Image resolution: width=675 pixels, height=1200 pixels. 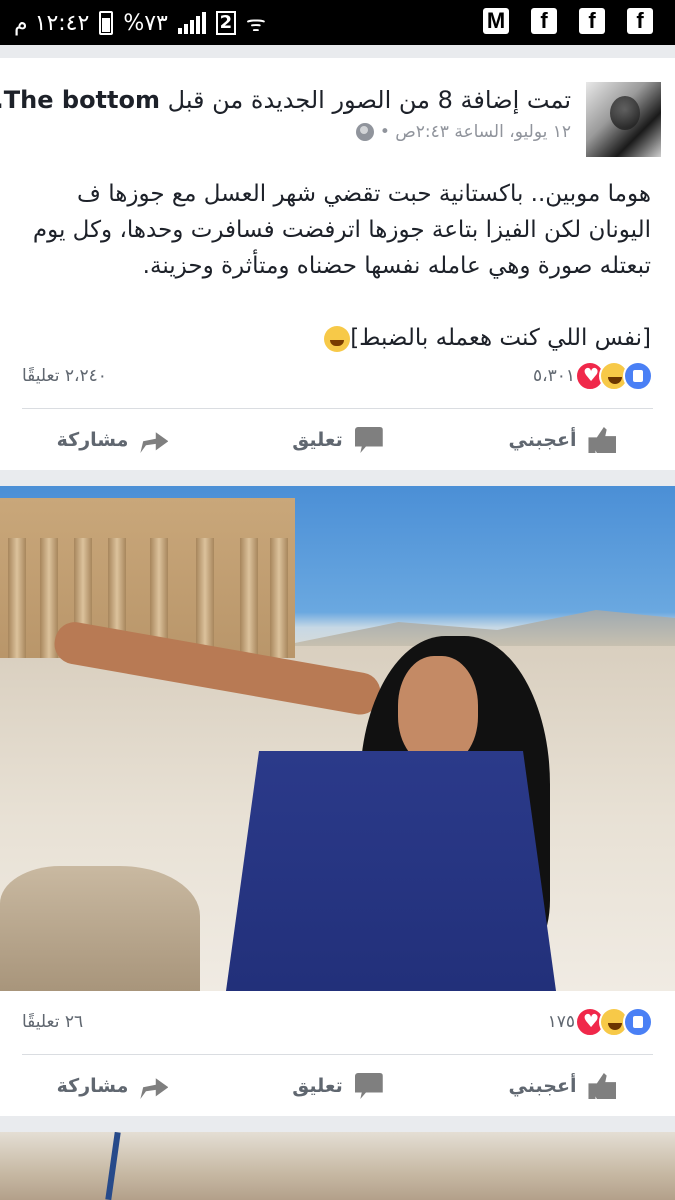 I want to click on post-photo, so click(x=337, y=1166).